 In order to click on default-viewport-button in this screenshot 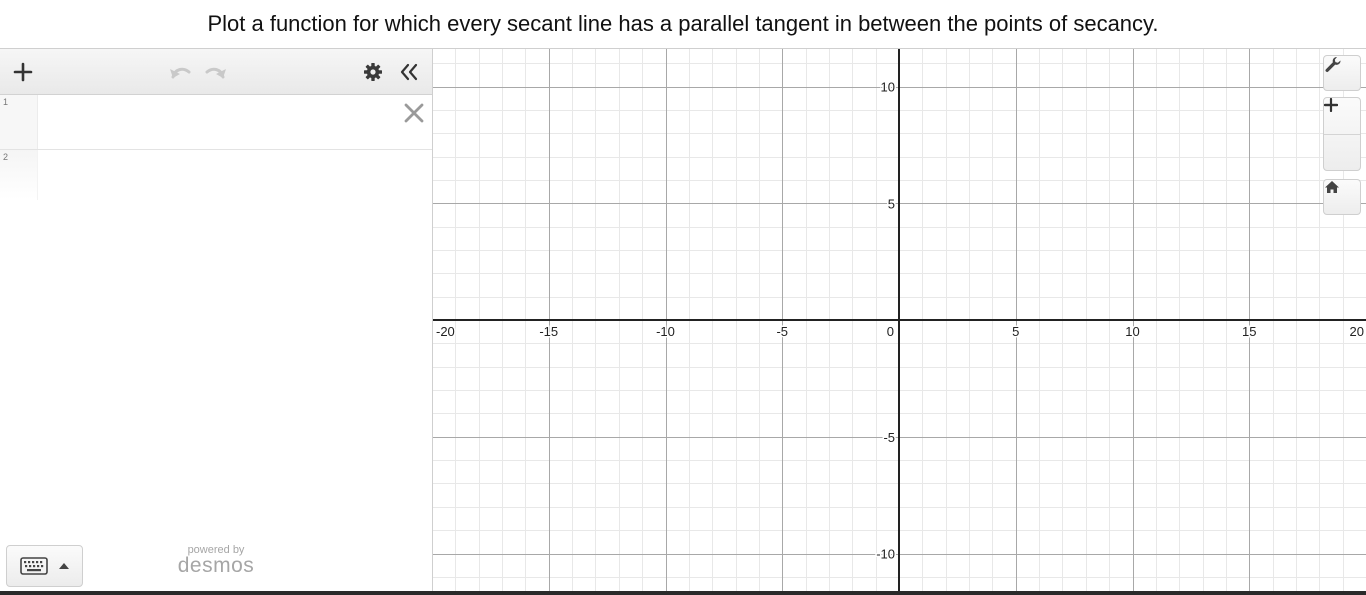, I will do `click(1342, 197)`.